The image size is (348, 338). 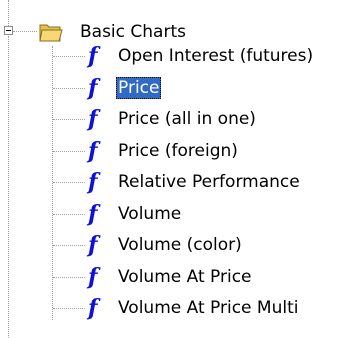 I want to click on tree-item: f Volume (color), so click(x=174, y=245).